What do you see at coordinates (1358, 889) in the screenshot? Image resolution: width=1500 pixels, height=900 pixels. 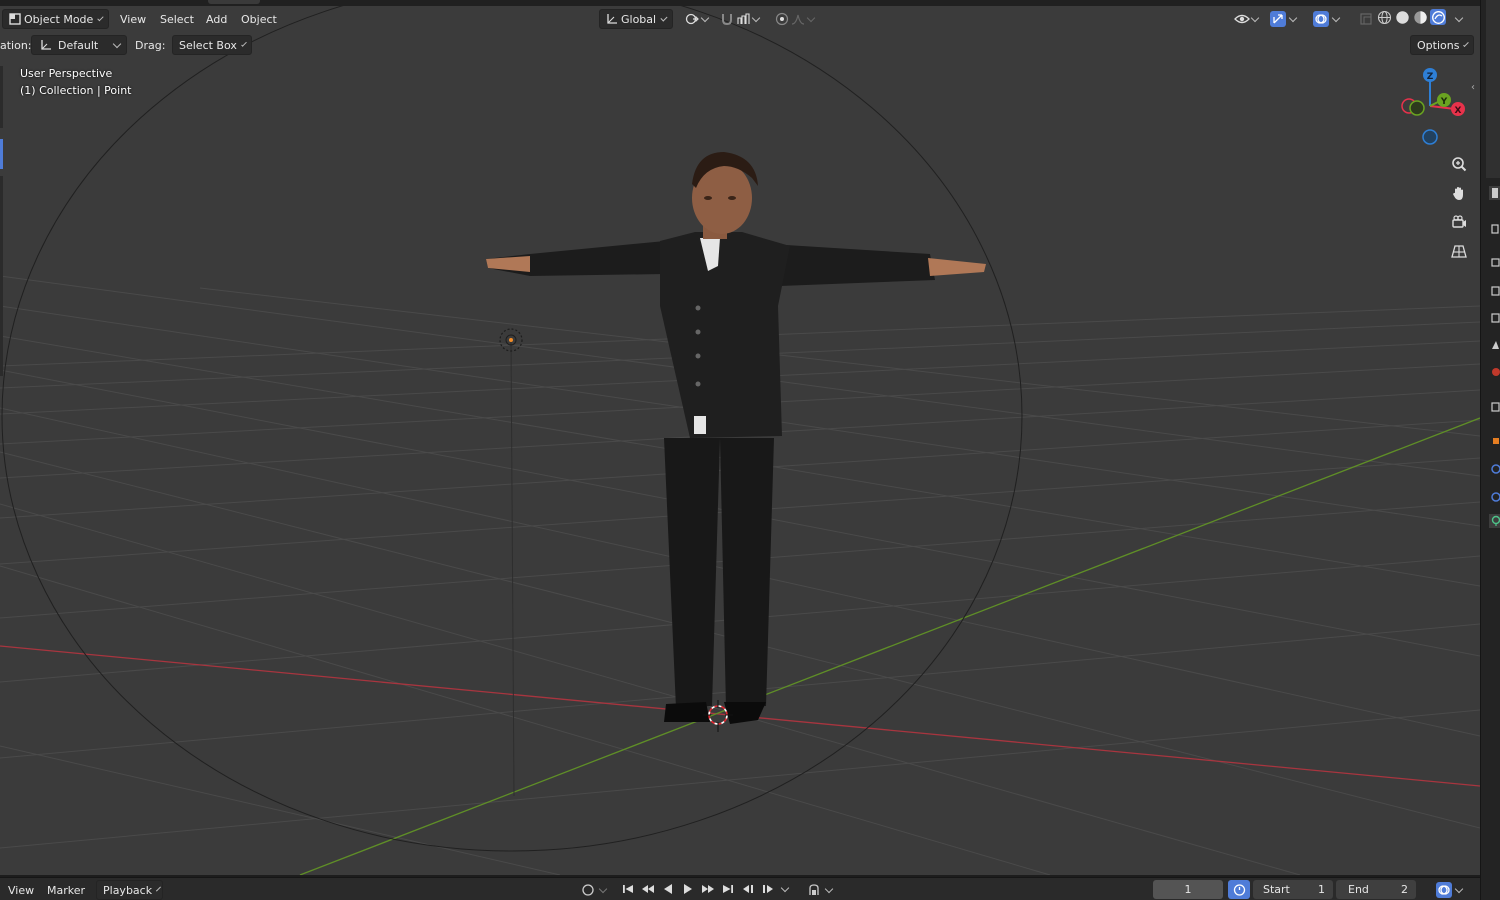 I see `end-label: End` at bounding box center [1358, 889].